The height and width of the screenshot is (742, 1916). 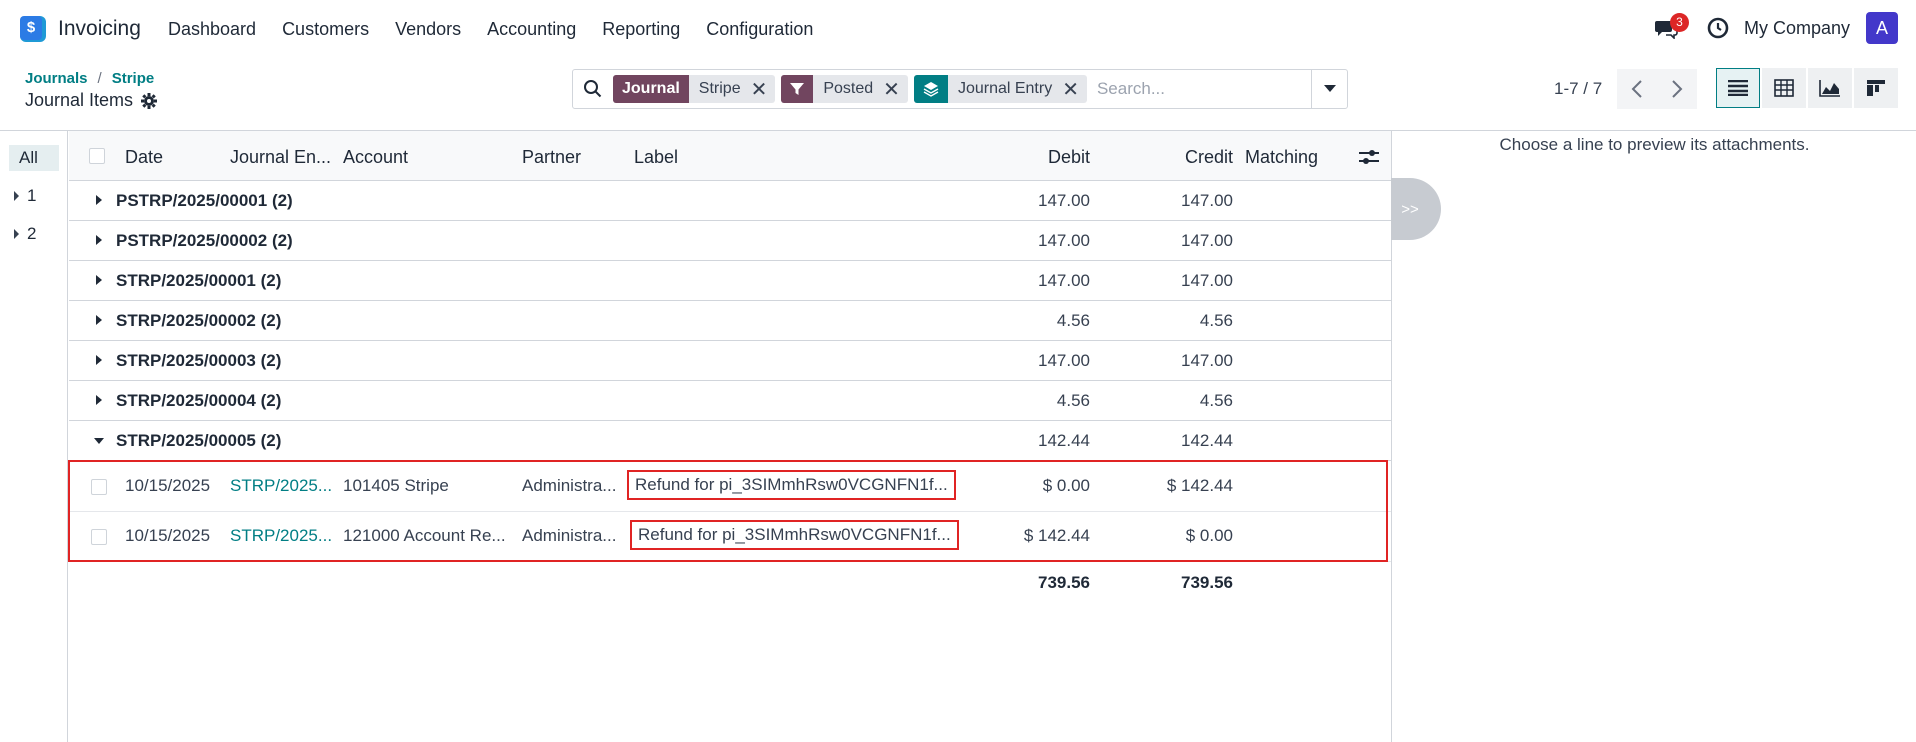 What do you see at coordinates (730, 201) in the screenshot?
I see `group-row: PSTRP/2025/00001 (2) 147.00 147.00` at bounding box center [730, 201].